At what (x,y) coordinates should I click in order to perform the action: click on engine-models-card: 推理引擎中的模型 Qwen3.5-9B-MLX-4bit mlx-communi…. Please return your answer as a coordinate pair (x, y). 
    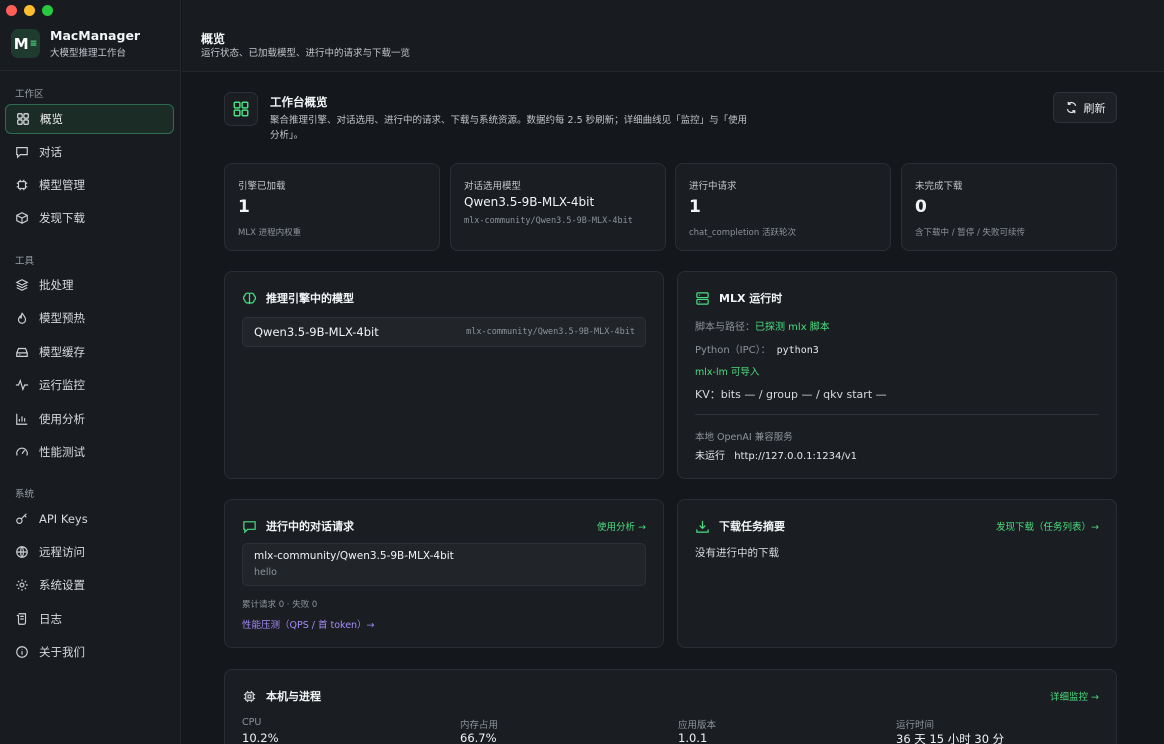
    Looking at the image, I should click on (444, 375).